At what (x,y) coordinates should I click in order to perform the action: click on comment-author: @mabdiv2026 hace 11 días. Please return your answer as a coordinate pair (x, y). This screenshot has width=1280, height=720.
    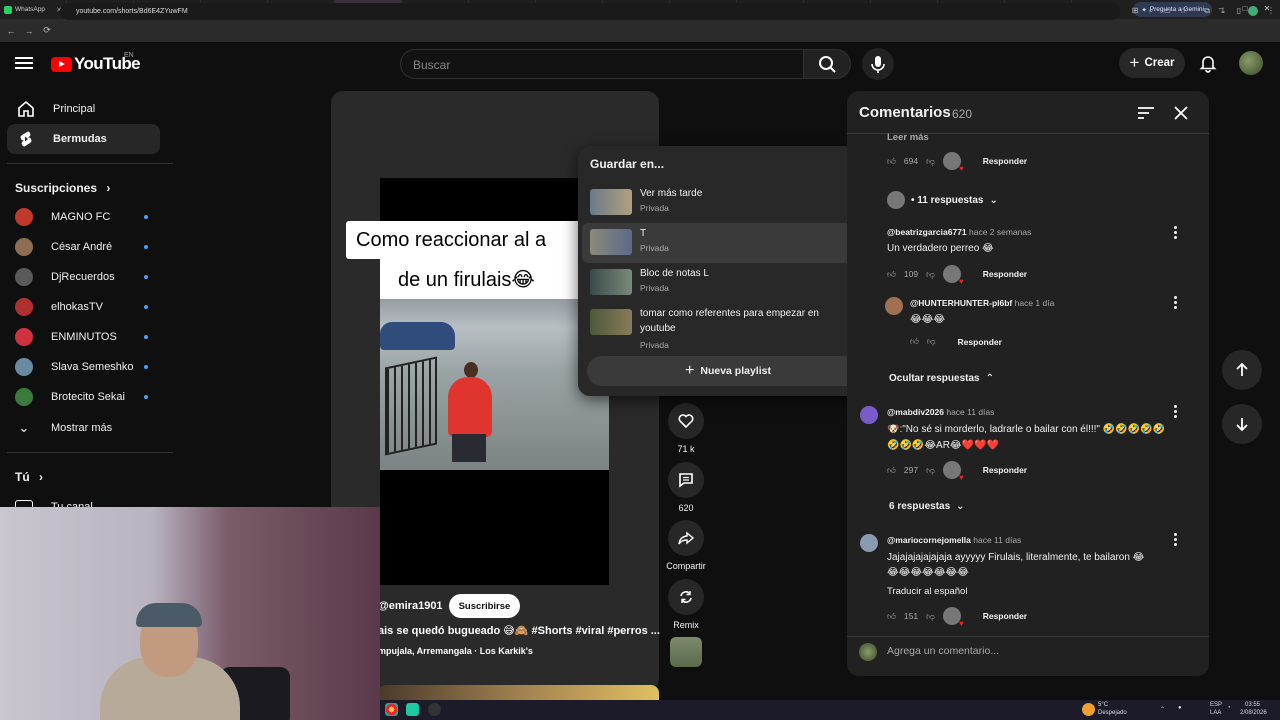
    Looking at the image, I should click on (940, 412).